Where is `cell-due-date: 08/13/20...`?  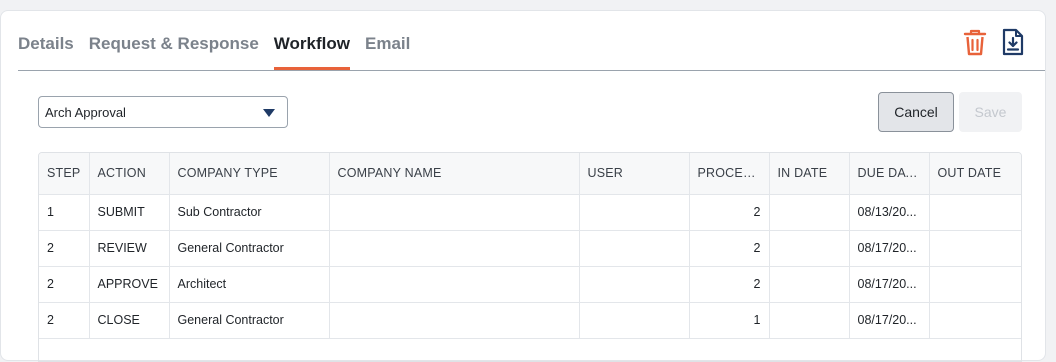
cell-due-date: 08/13/20... is located at coordinates (889, 212).